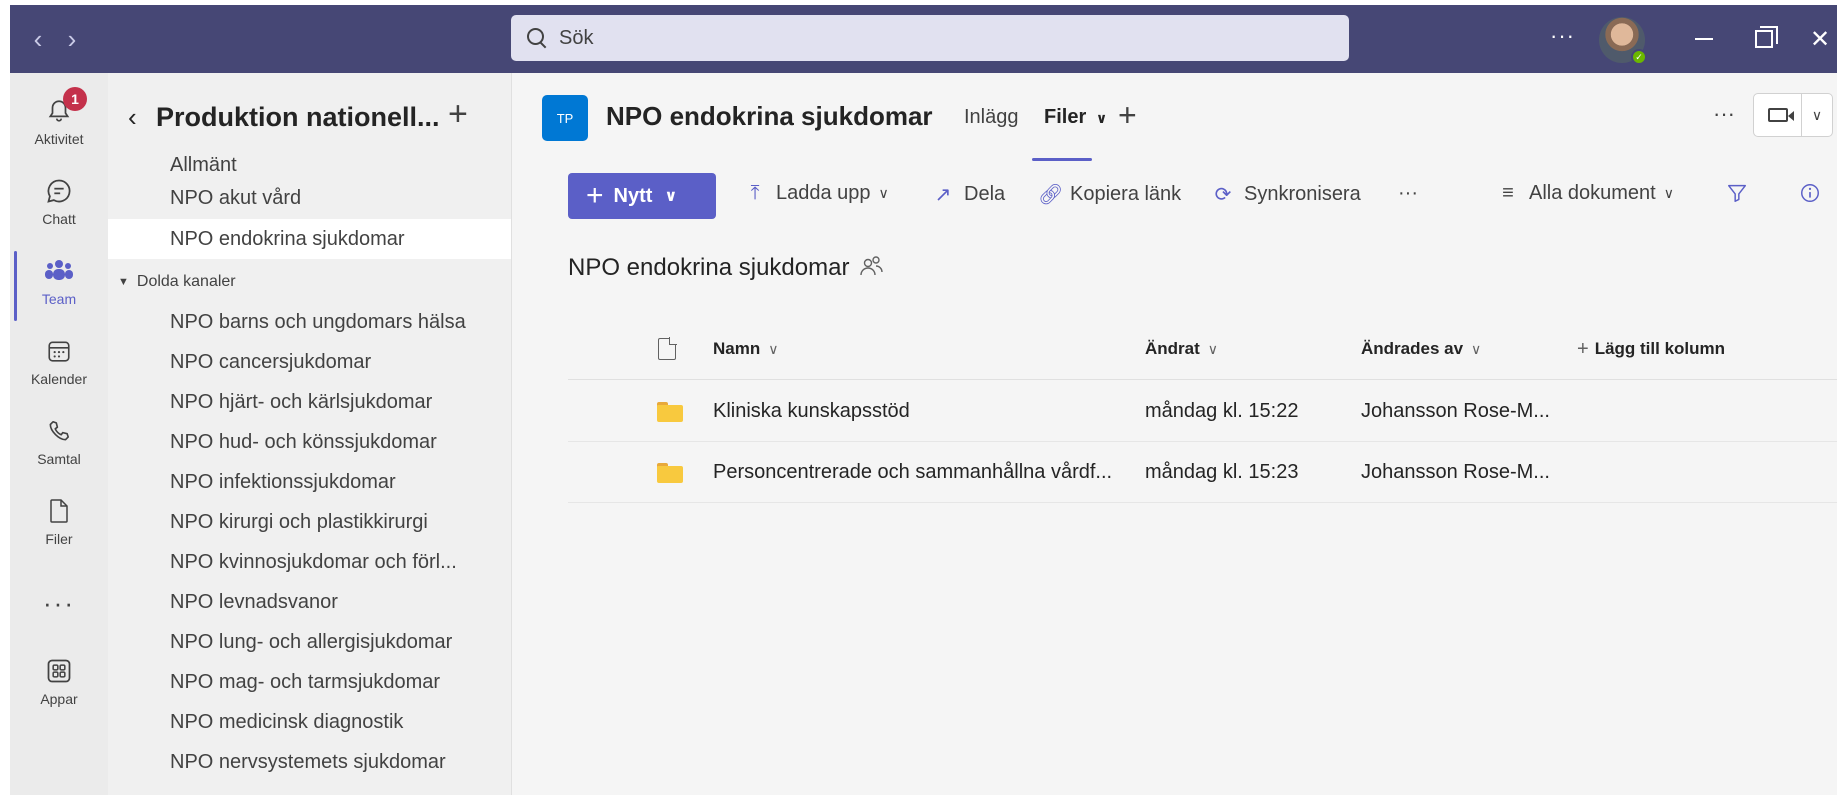 This screenshot has height=795, width=1837. What do you see at coordinates (138, 117) in the screenshot?
I see `back-chevron-icon: ‹` at bounding box center [138, 117].